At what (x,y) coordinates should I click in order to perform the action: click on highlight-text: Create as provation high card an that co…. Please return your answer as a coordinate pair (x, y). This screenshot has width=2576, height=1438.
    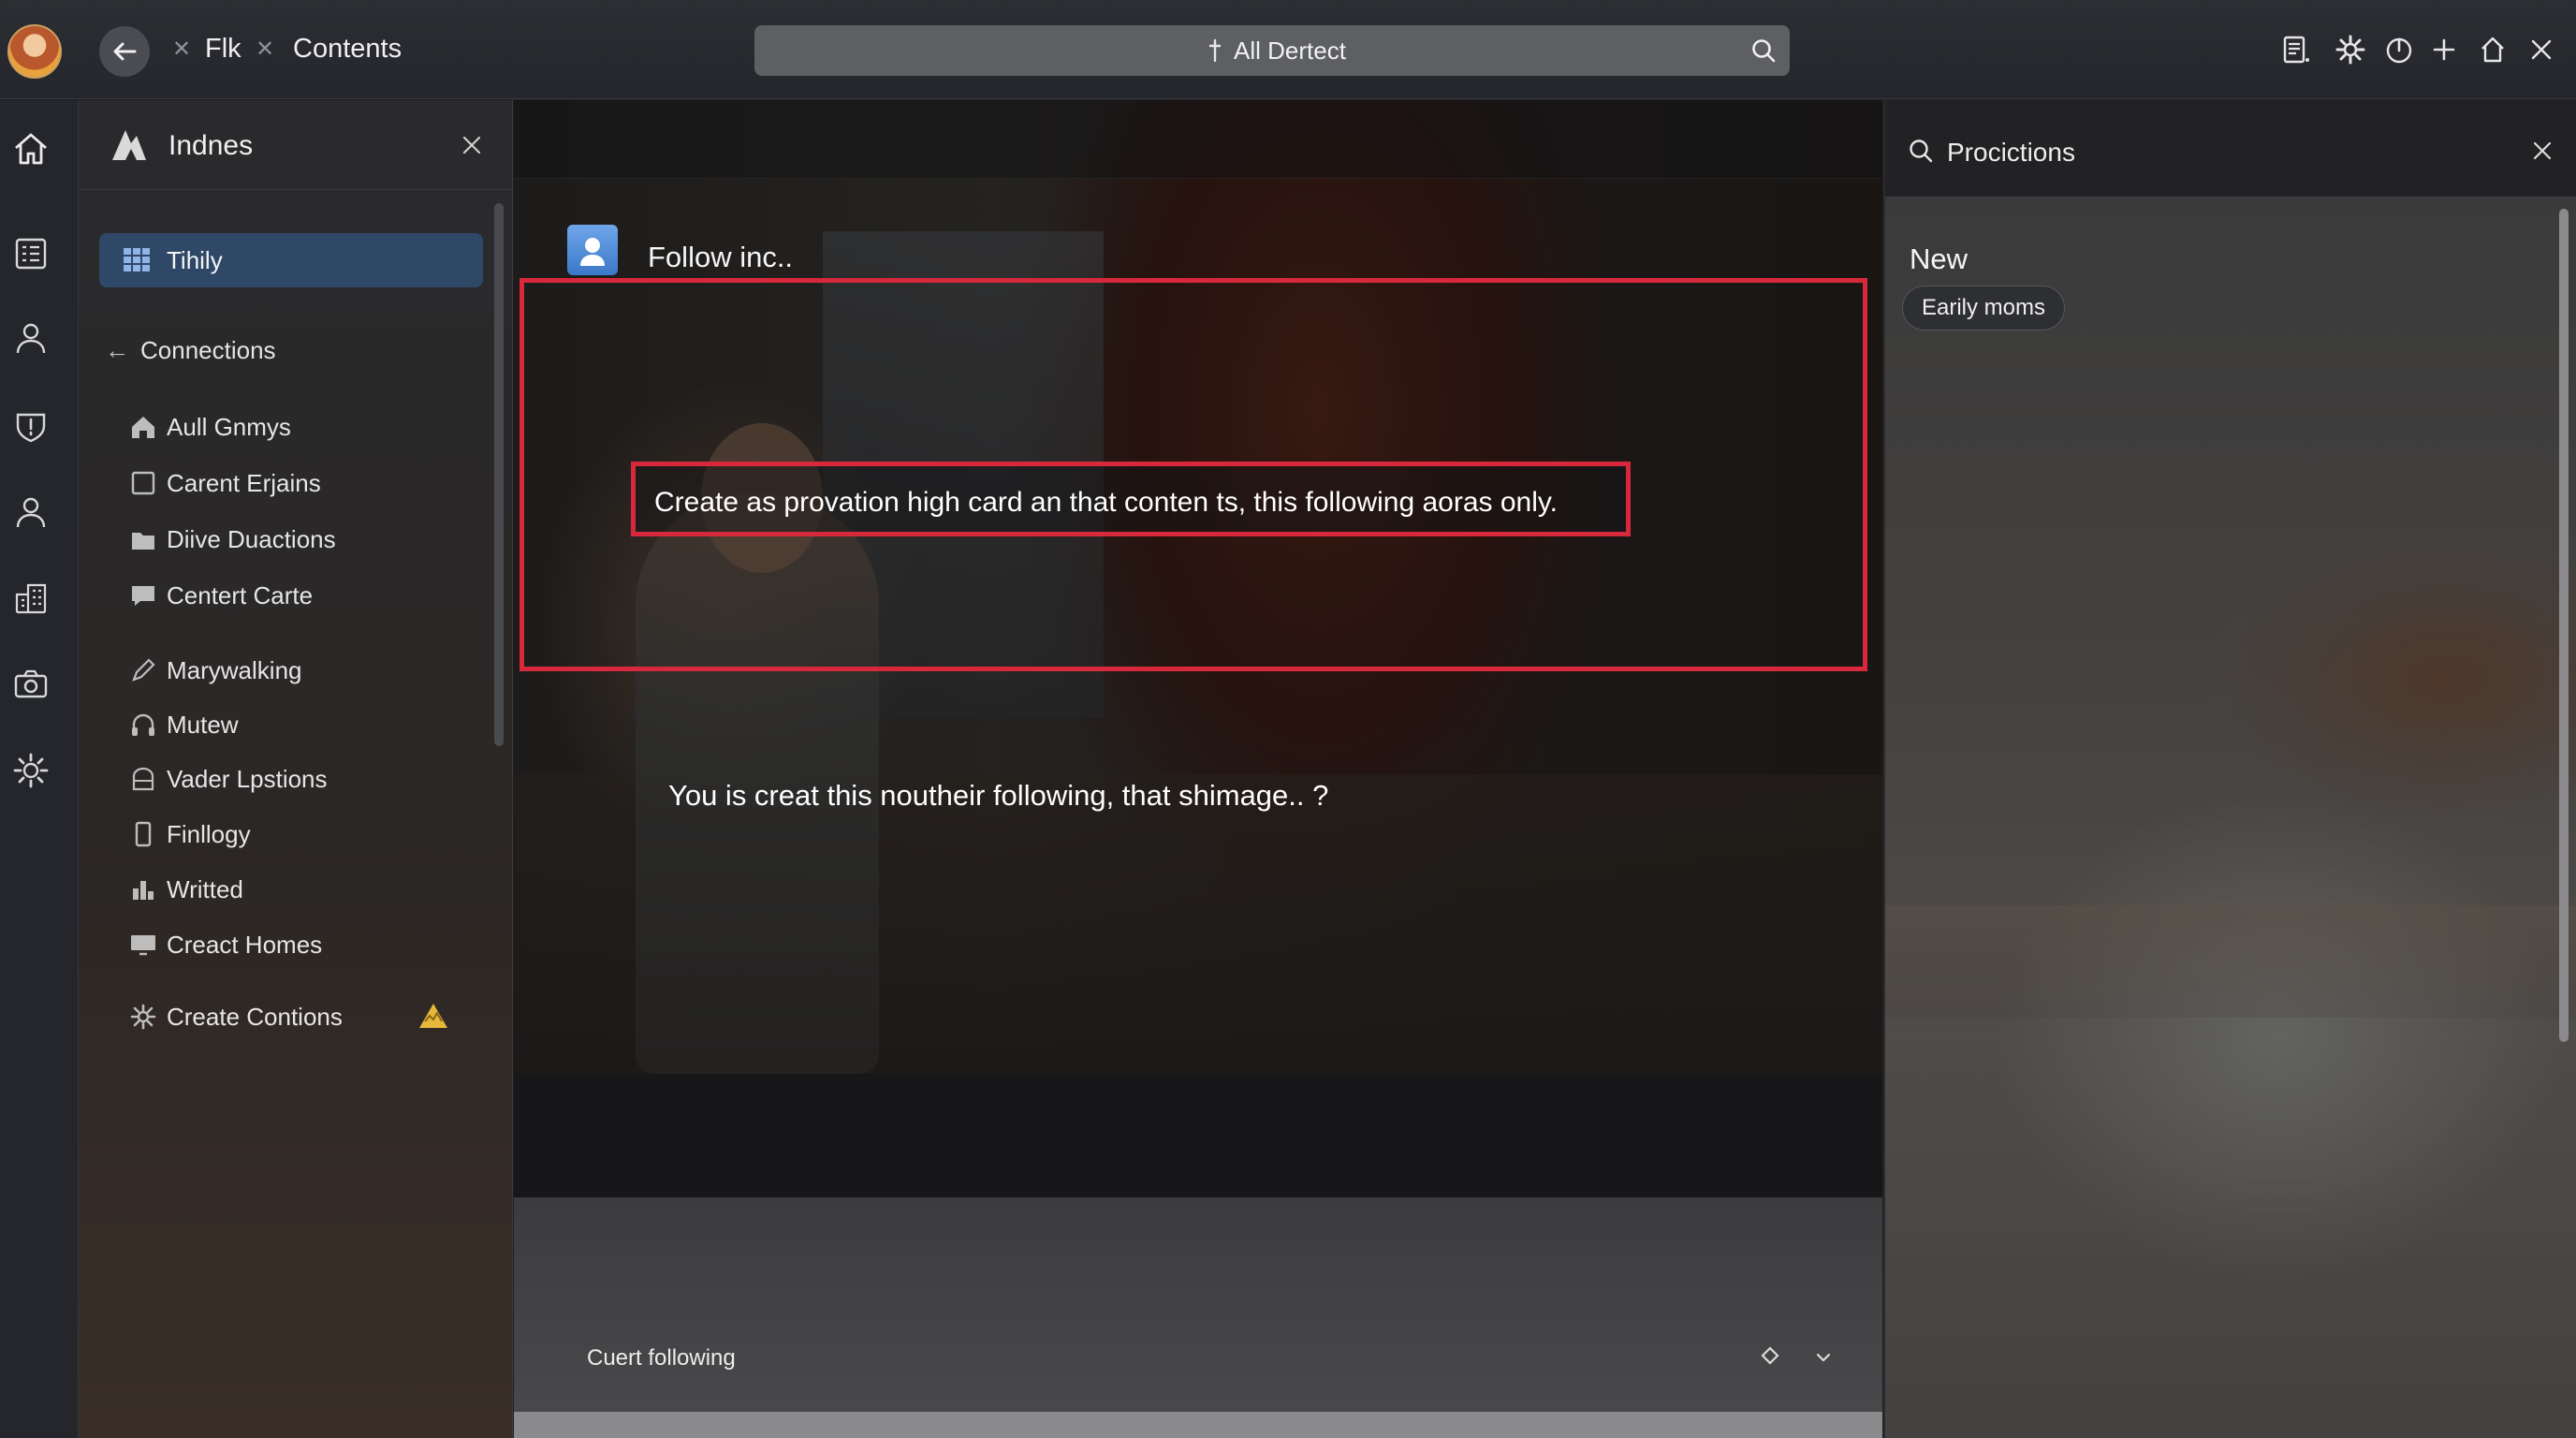
    Looking at the image, I should click on (1106, 502).